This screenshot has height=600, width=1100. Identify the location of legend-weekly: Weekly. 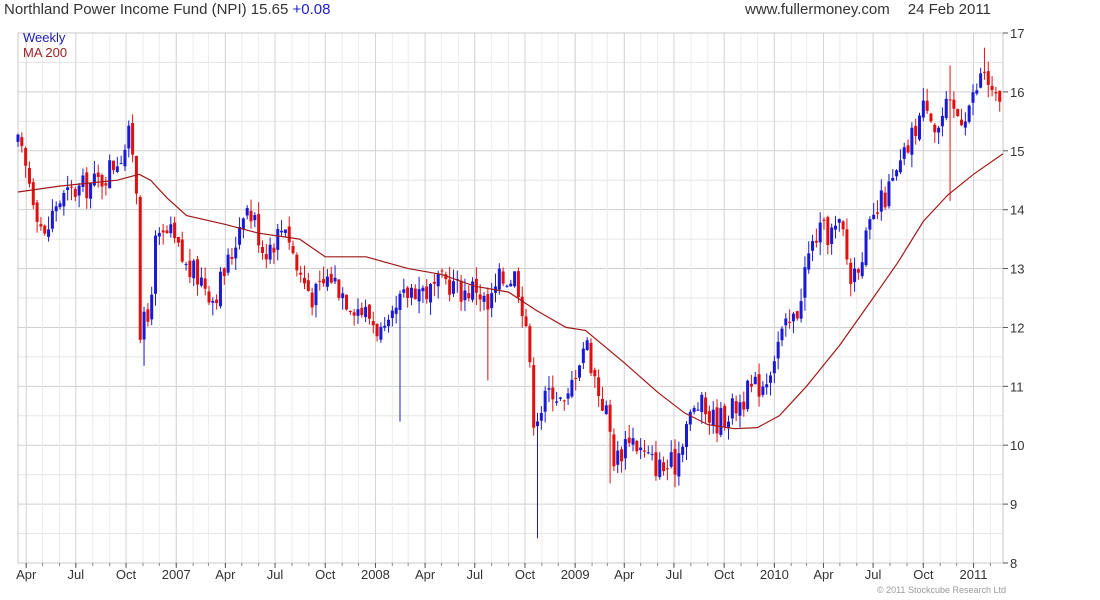
(44, 37).